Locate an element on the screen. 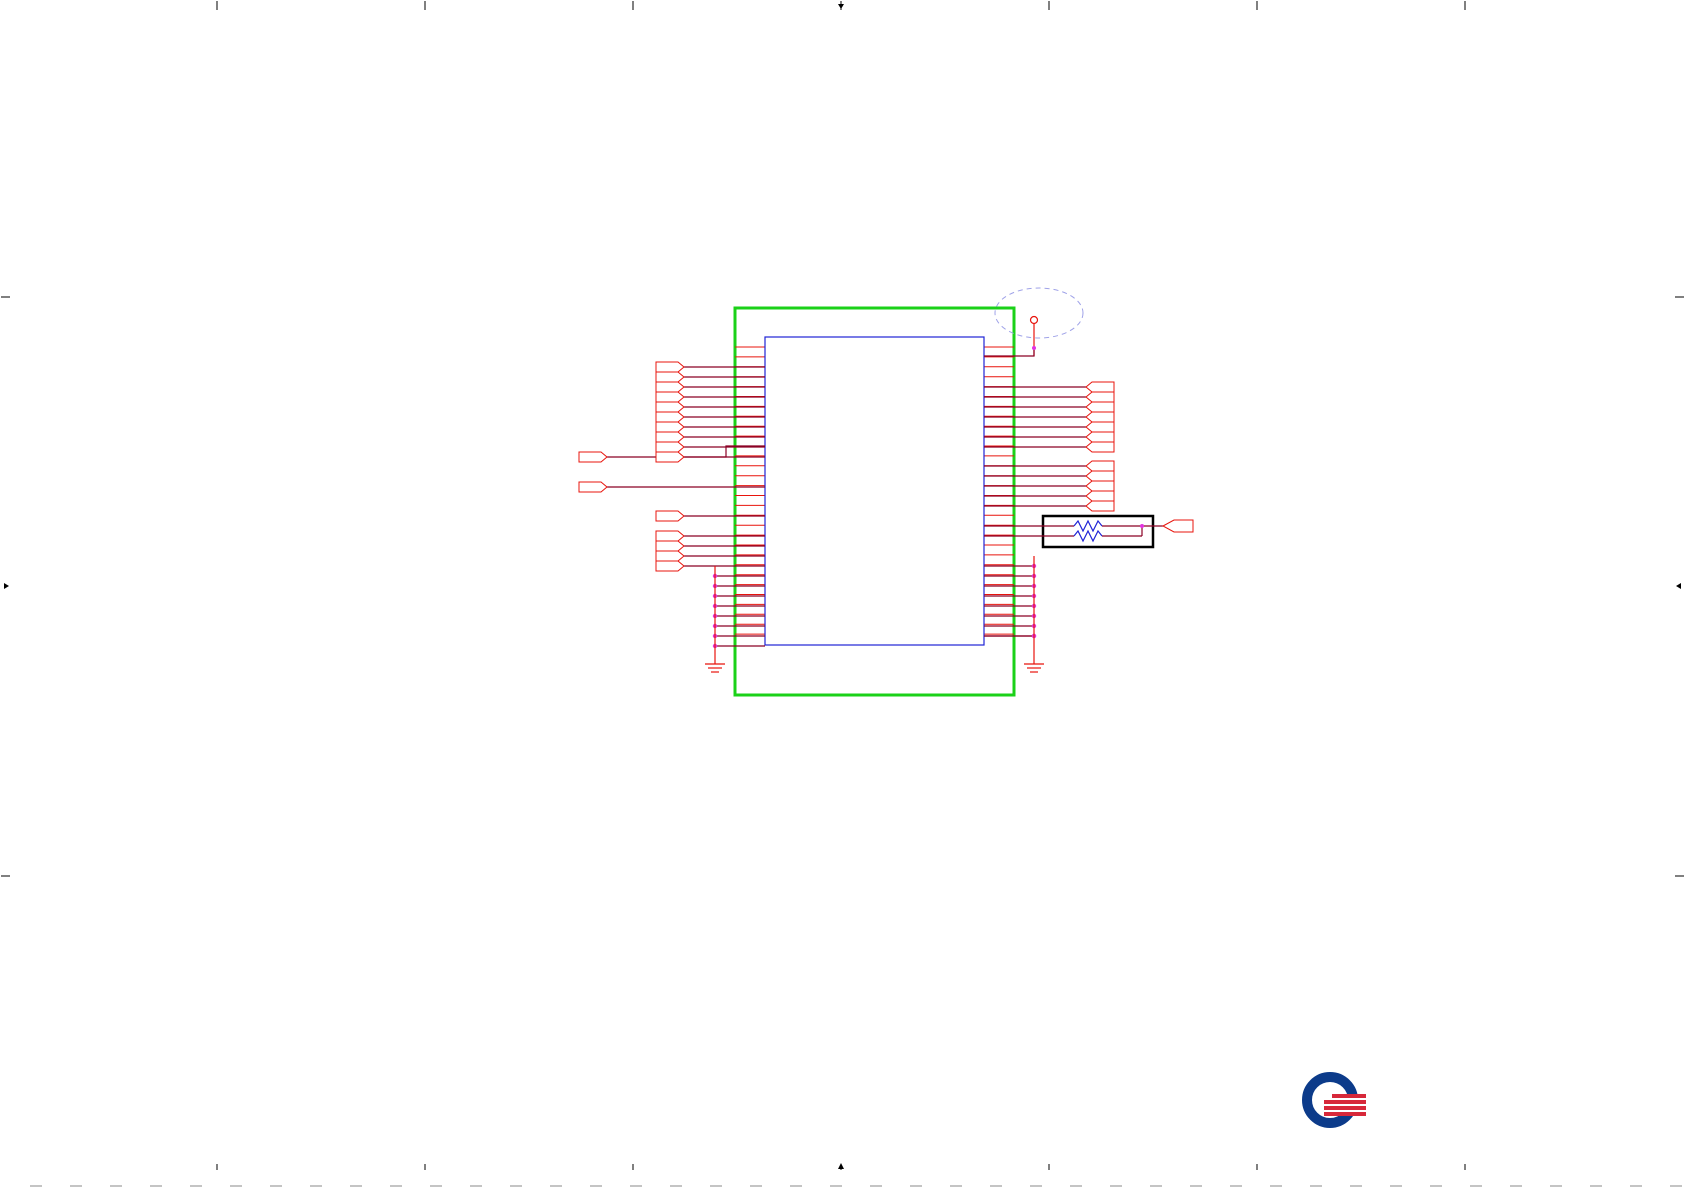 The height and width of the screenshot is (1191, 1685). center-mark-left is located at coordinates (6, 586).